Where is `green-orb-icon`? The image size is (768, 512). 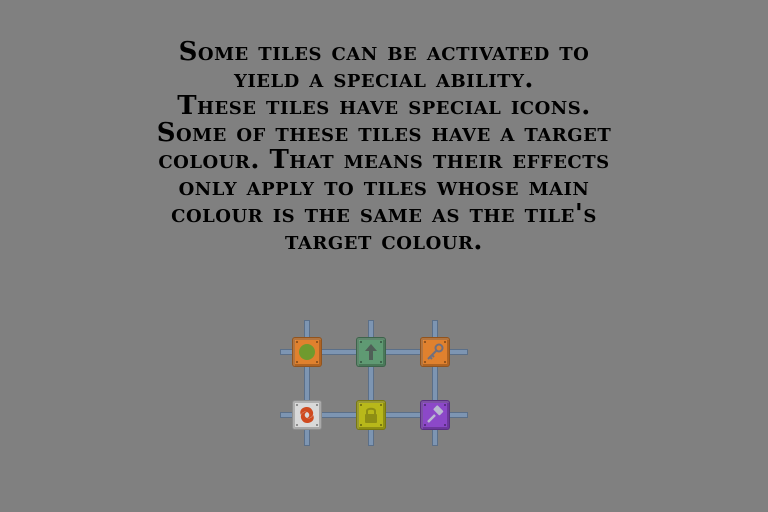 green-orb-icon is located at coordinates (307, 352).